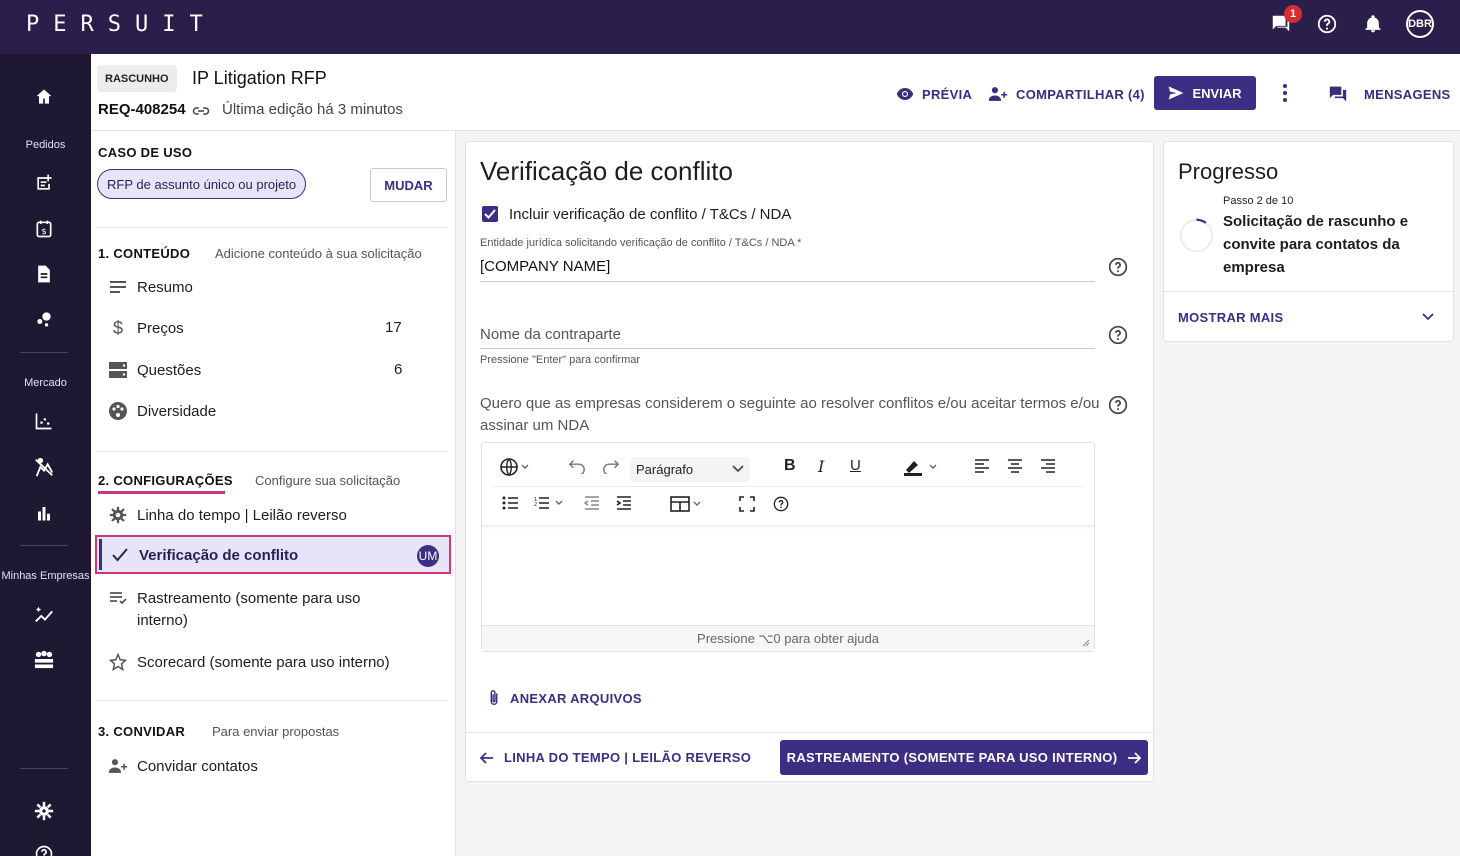 The image size is (1460, 856). Describe the element at coordinates (947, 94) in the screenshot. I see `preview-label: PRÉVIA` at that location.